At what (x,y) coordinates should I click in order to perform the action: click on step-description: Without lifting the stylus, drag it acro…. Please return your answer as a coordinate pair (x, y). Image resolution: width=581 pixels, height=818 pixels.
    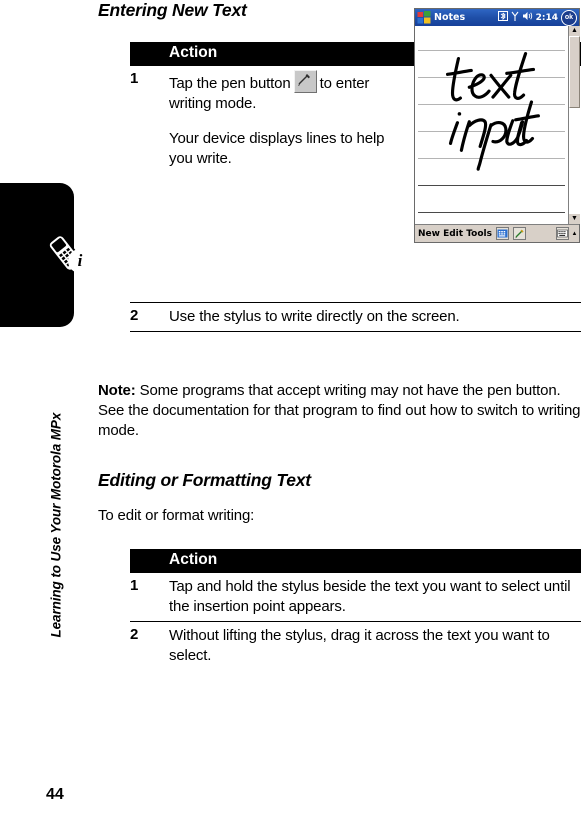
    Looking at the image, I should click on (359, 645).